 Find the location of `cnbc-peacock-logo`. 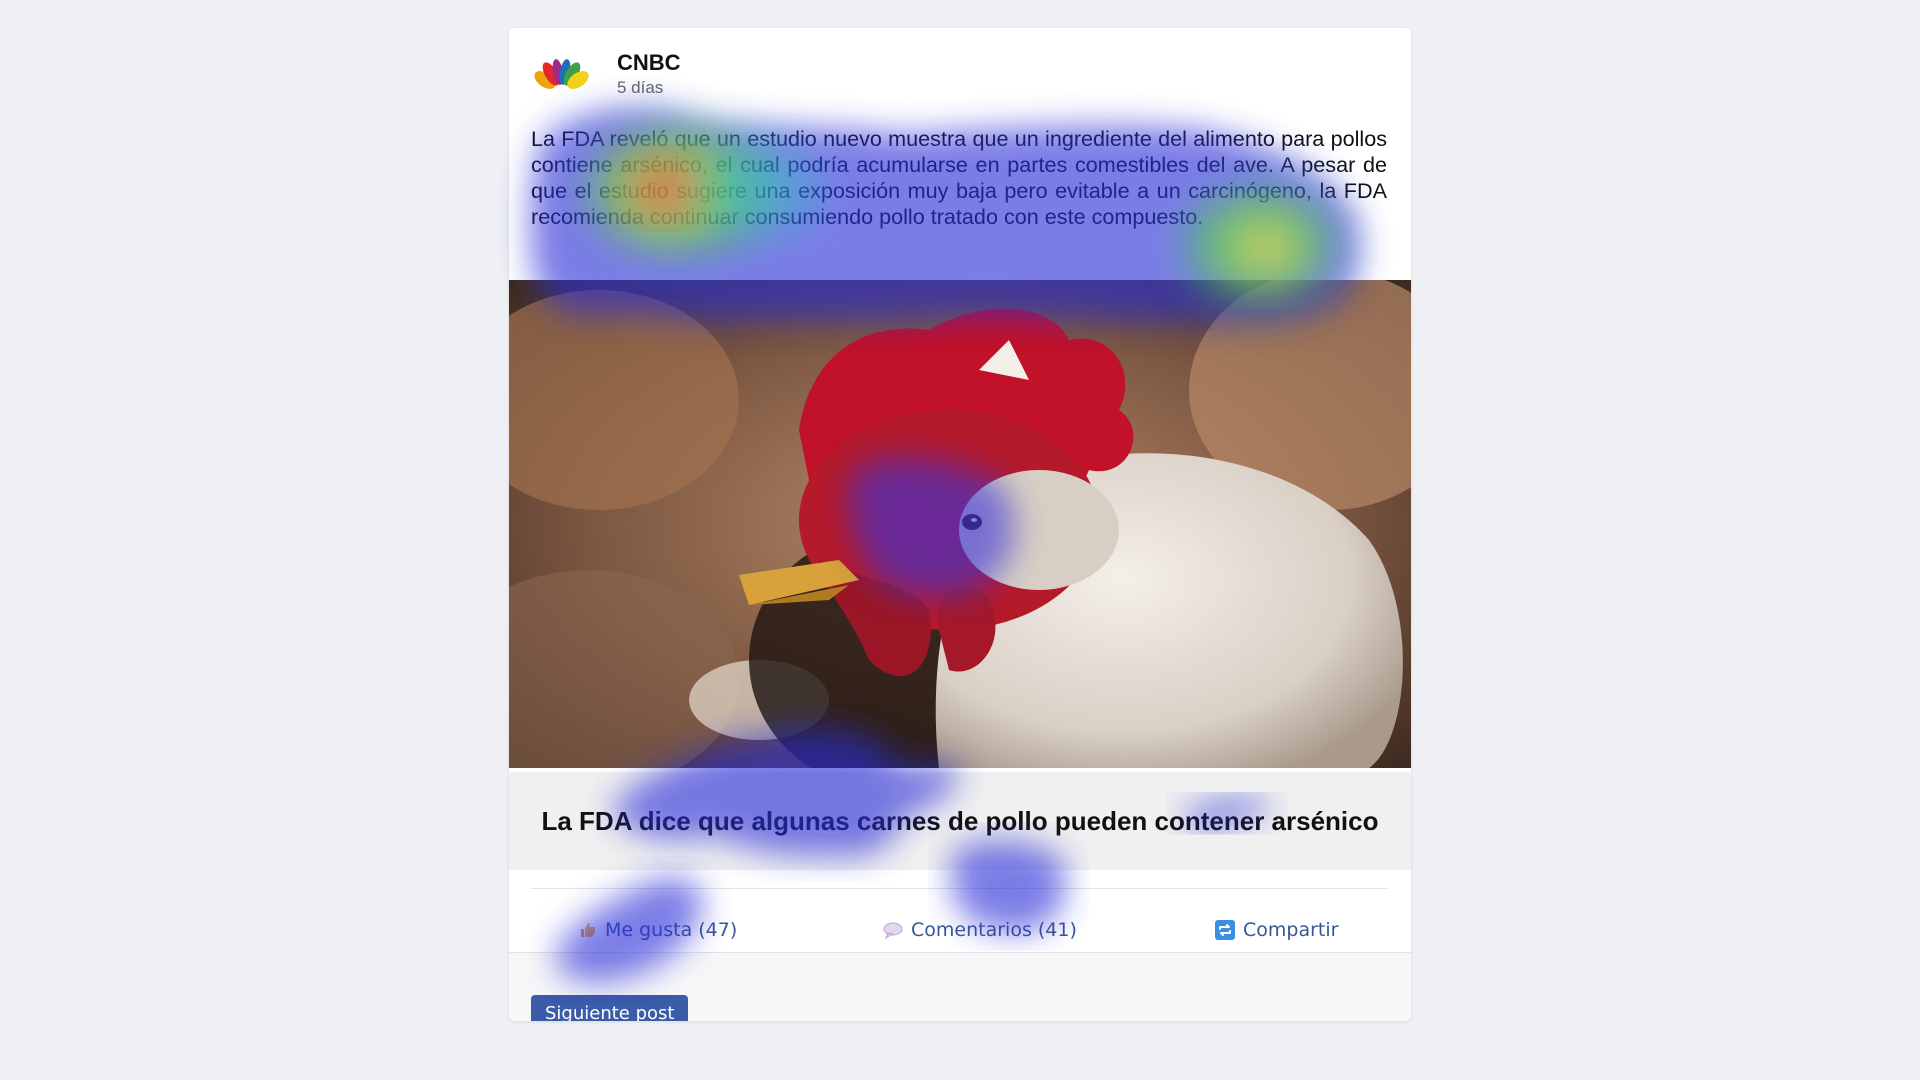

cnbc-peacock-logo is located at coordinates (561, 77).